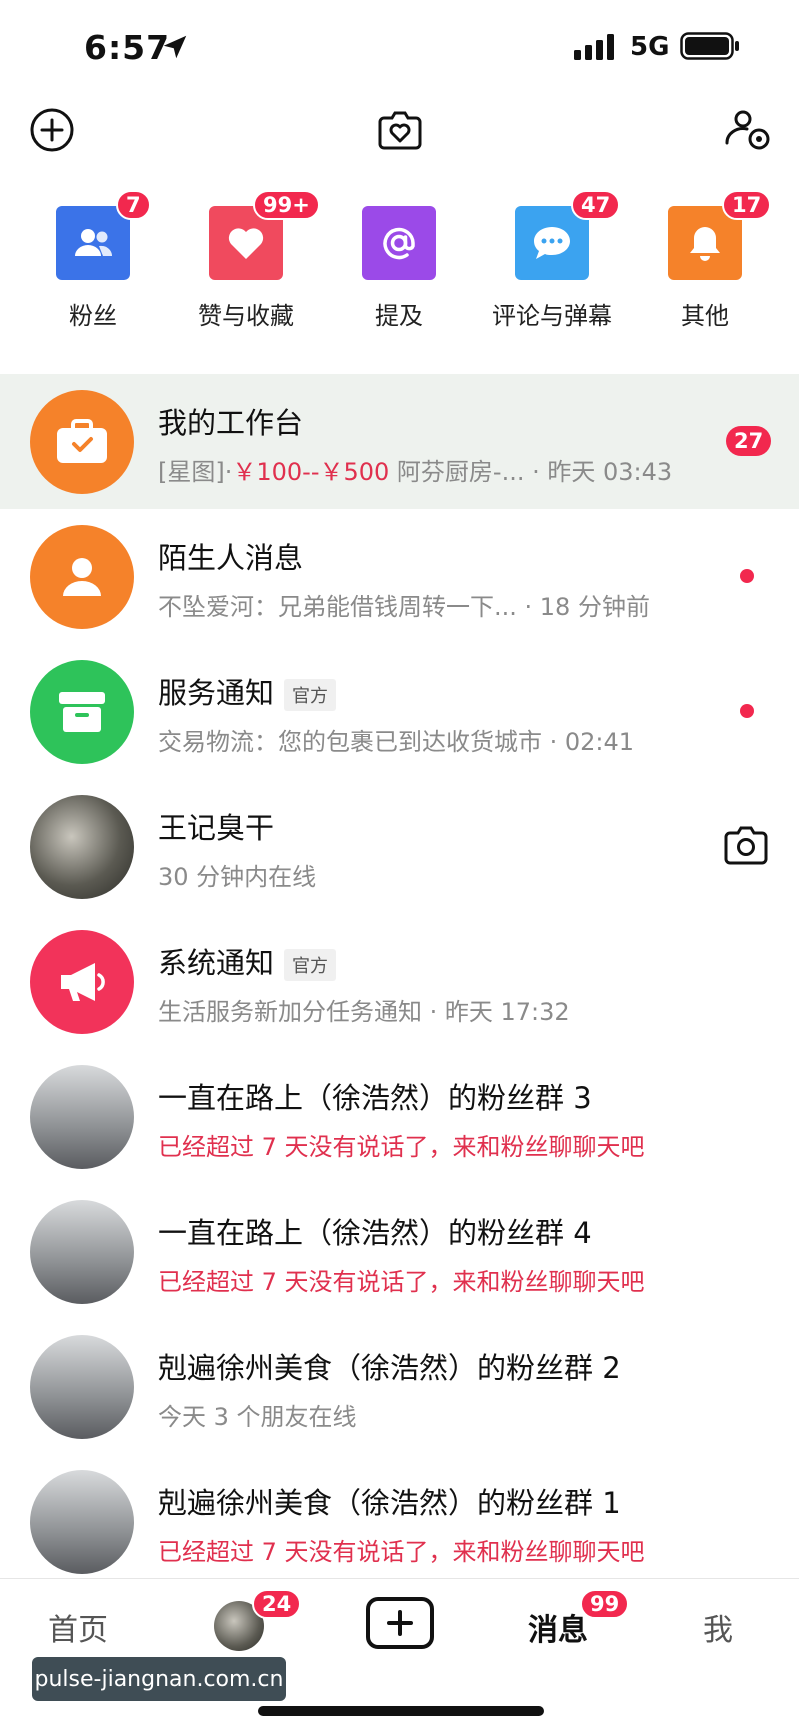 The height and width of the screenshot is (1730, 799). Describe the element at coordinates (399, 576) in the screenshot. I see `message-row-strangers: 陌生人消息 不坠爱河：兄弟能借钱周转一下... · 18 分钟前` at that location.